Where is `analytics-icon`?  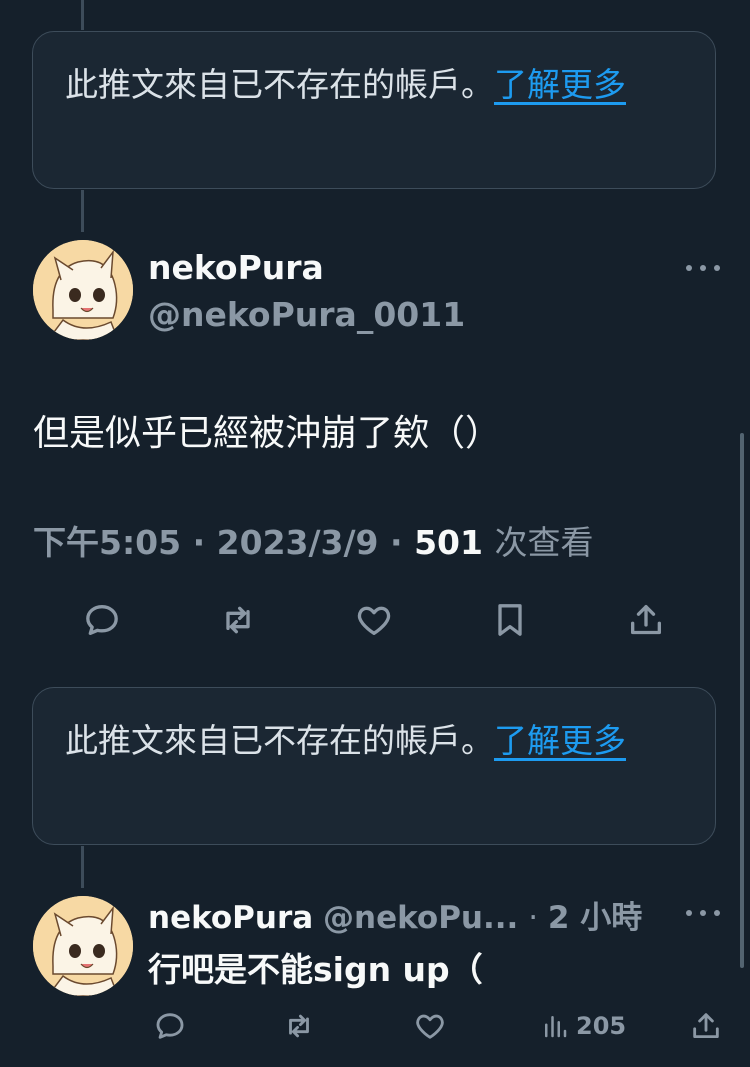
analytics-icon is located at coordinates (556, 1027).